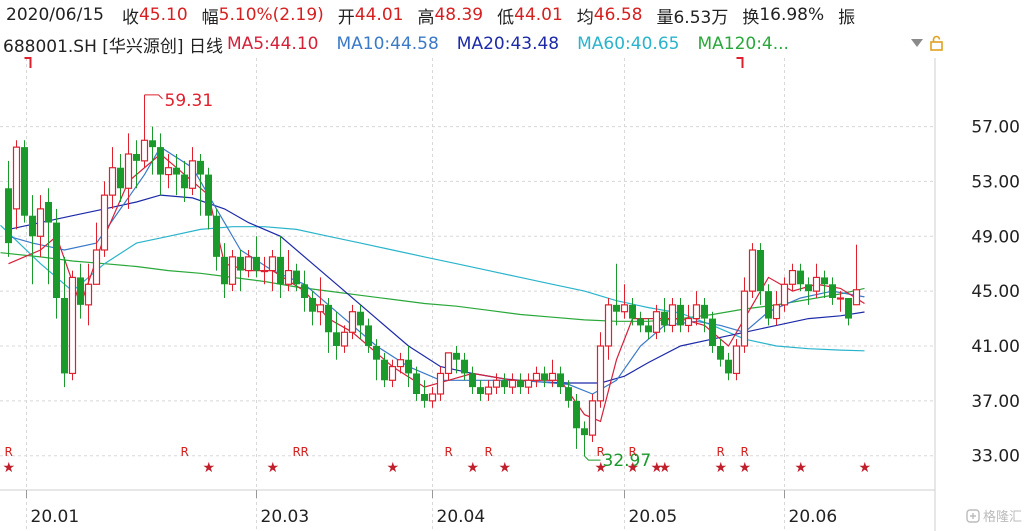  What do you see at coordinates (28, 62) in the screenshot?
I see `period-marker` at bounding box center [28, 62].